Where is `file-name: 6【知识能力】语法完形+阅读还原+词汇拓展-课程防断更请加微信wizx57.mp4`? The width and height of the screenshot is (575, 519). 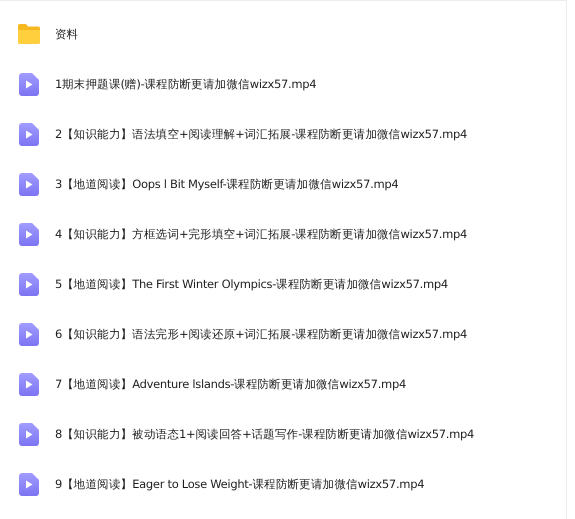
file-name: 6【知识能力】语法完形+阅读还原+词汇拓展-课程防断更请加微信wizx57.mp4 is located at coordinates (261, 334).